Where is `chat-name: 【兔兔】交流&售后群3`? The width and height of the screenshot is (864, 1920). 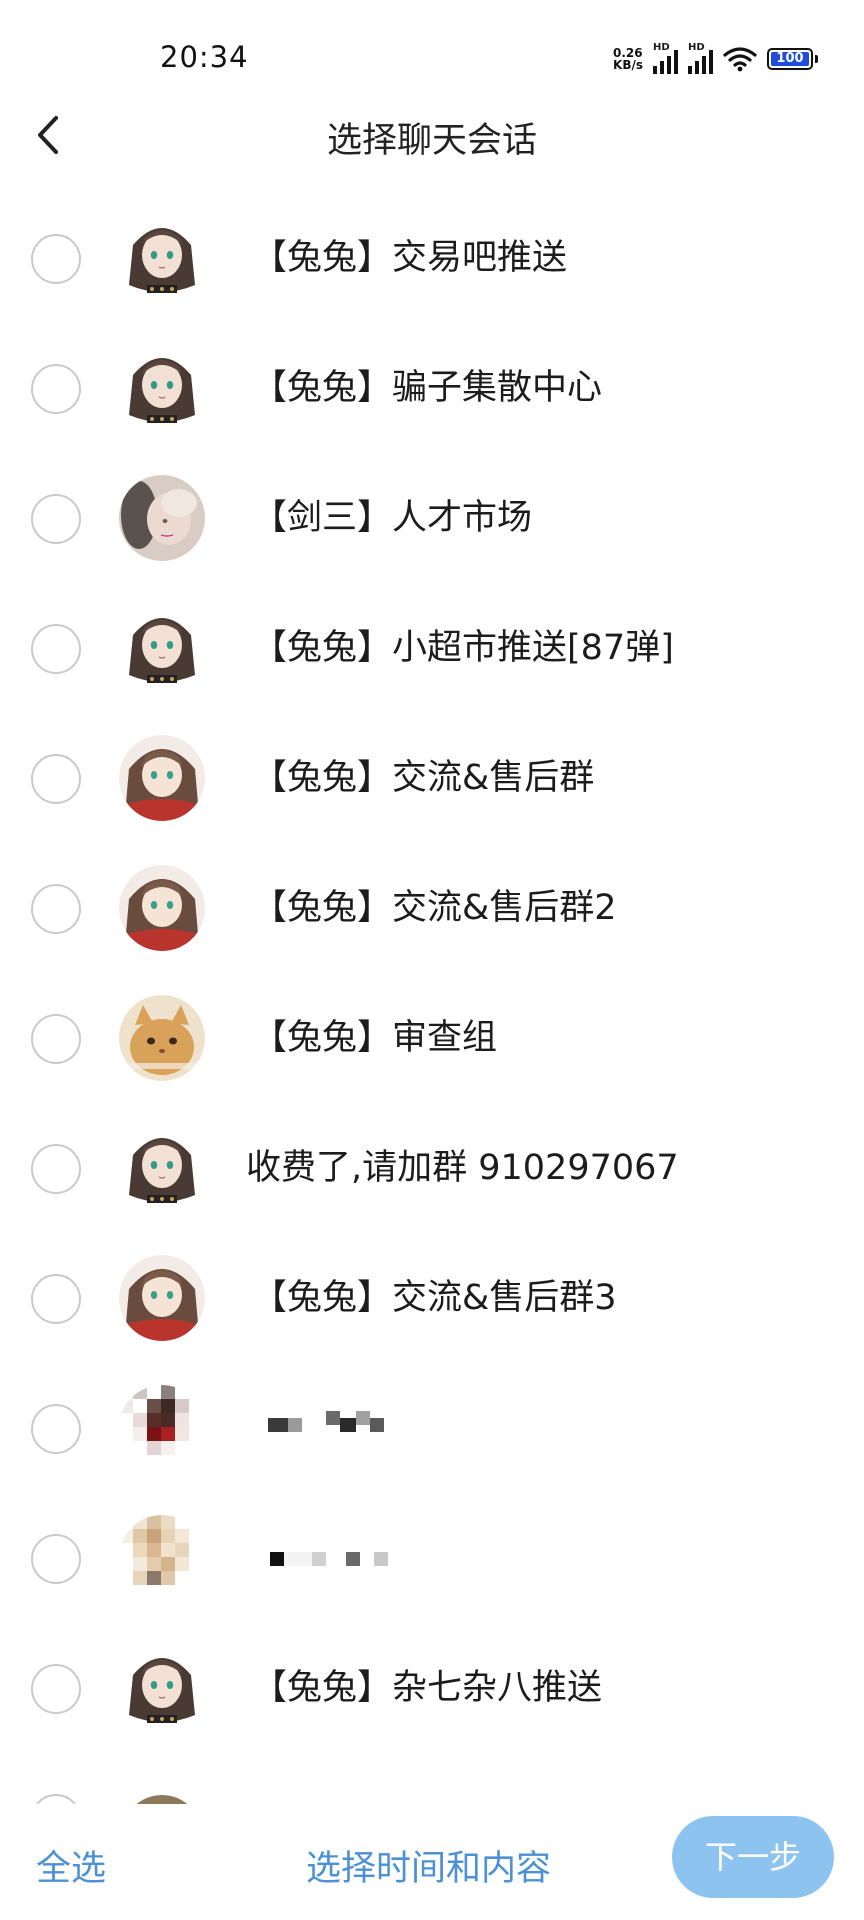
chat-name: 【兔兔】交流&售后群3 is located at coordinates (434, 1298).